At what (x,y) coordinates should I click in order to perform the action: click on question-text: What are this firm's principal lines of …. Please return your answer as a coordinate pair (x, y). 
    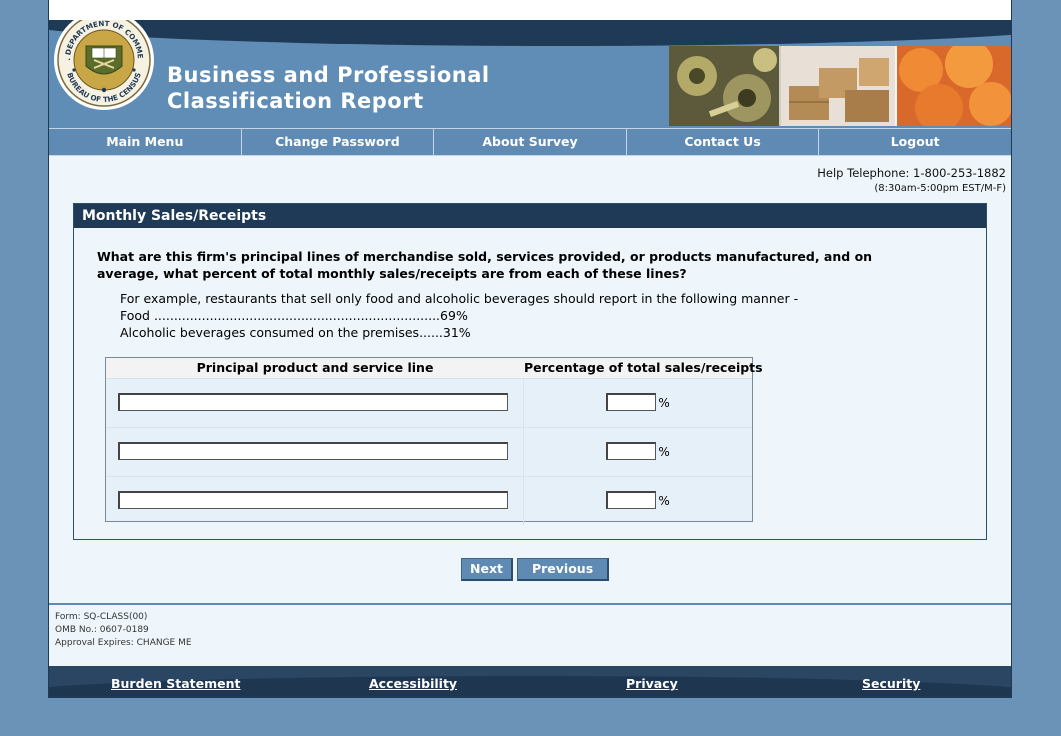
    Looking at the image, I should click on (485, 265).